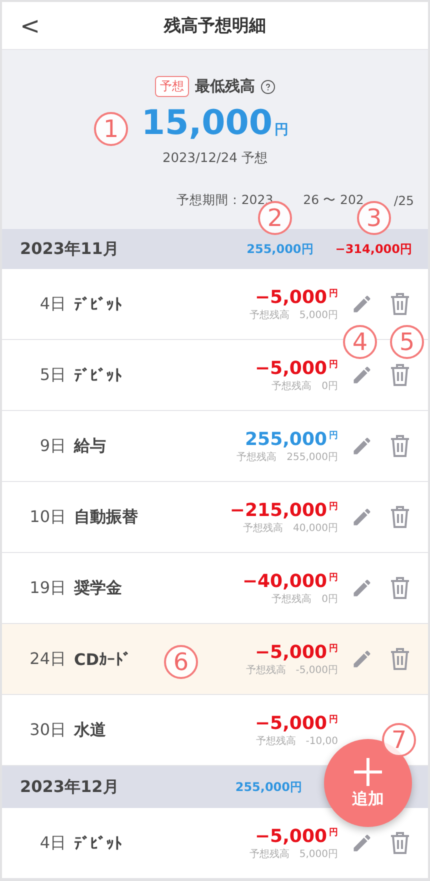  Describe the element at coordinates (103, 659) in the screenshot. I see `transaction-name: CDｶｰﾄﾞ` at that location.